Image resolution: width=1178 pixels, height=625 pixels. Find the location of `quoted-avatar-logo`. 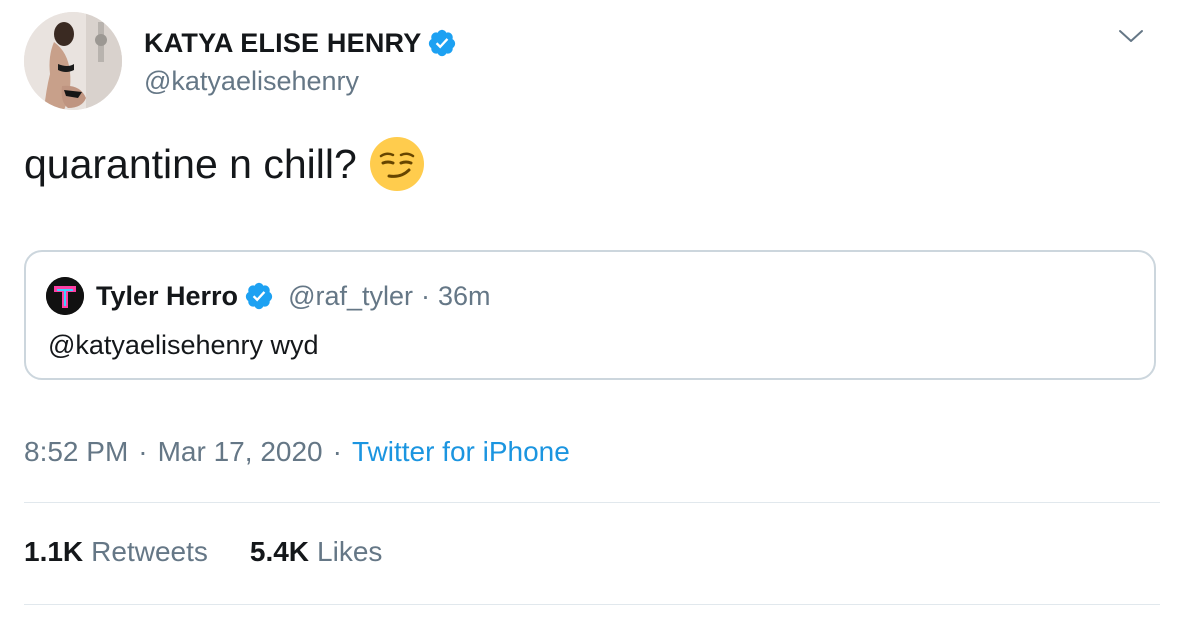

quoted-avatar-logo is located at coordinates (65, 296).